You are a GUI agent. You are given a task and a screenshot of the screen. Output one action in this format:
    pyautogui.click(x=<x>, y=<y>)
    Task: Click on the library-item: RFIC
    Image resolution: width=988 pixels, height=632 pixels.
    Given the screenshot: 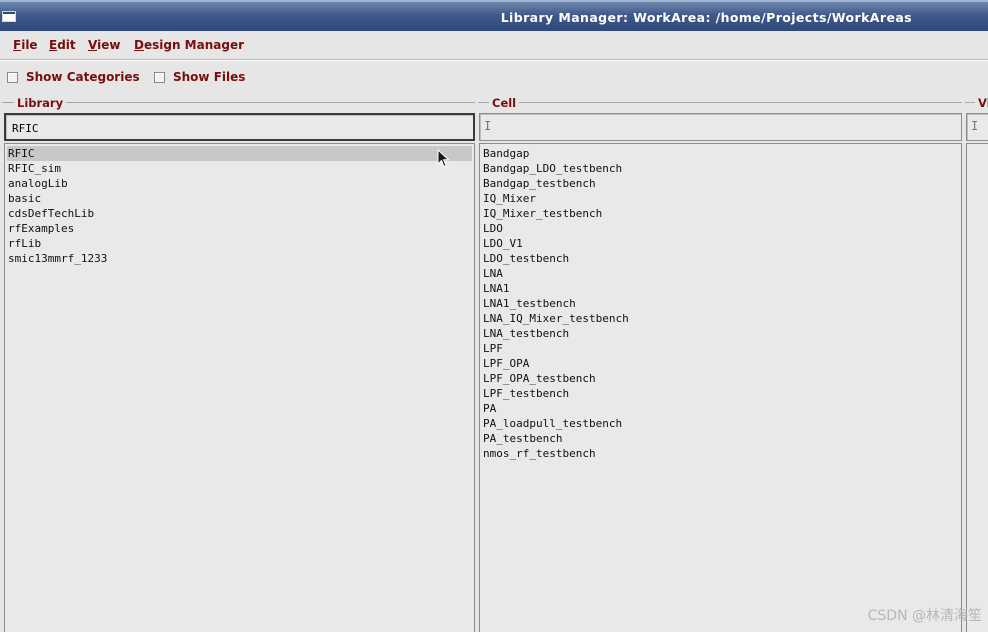 What is the action you would take?
    pyautogui.click(x=239, y=153)
    